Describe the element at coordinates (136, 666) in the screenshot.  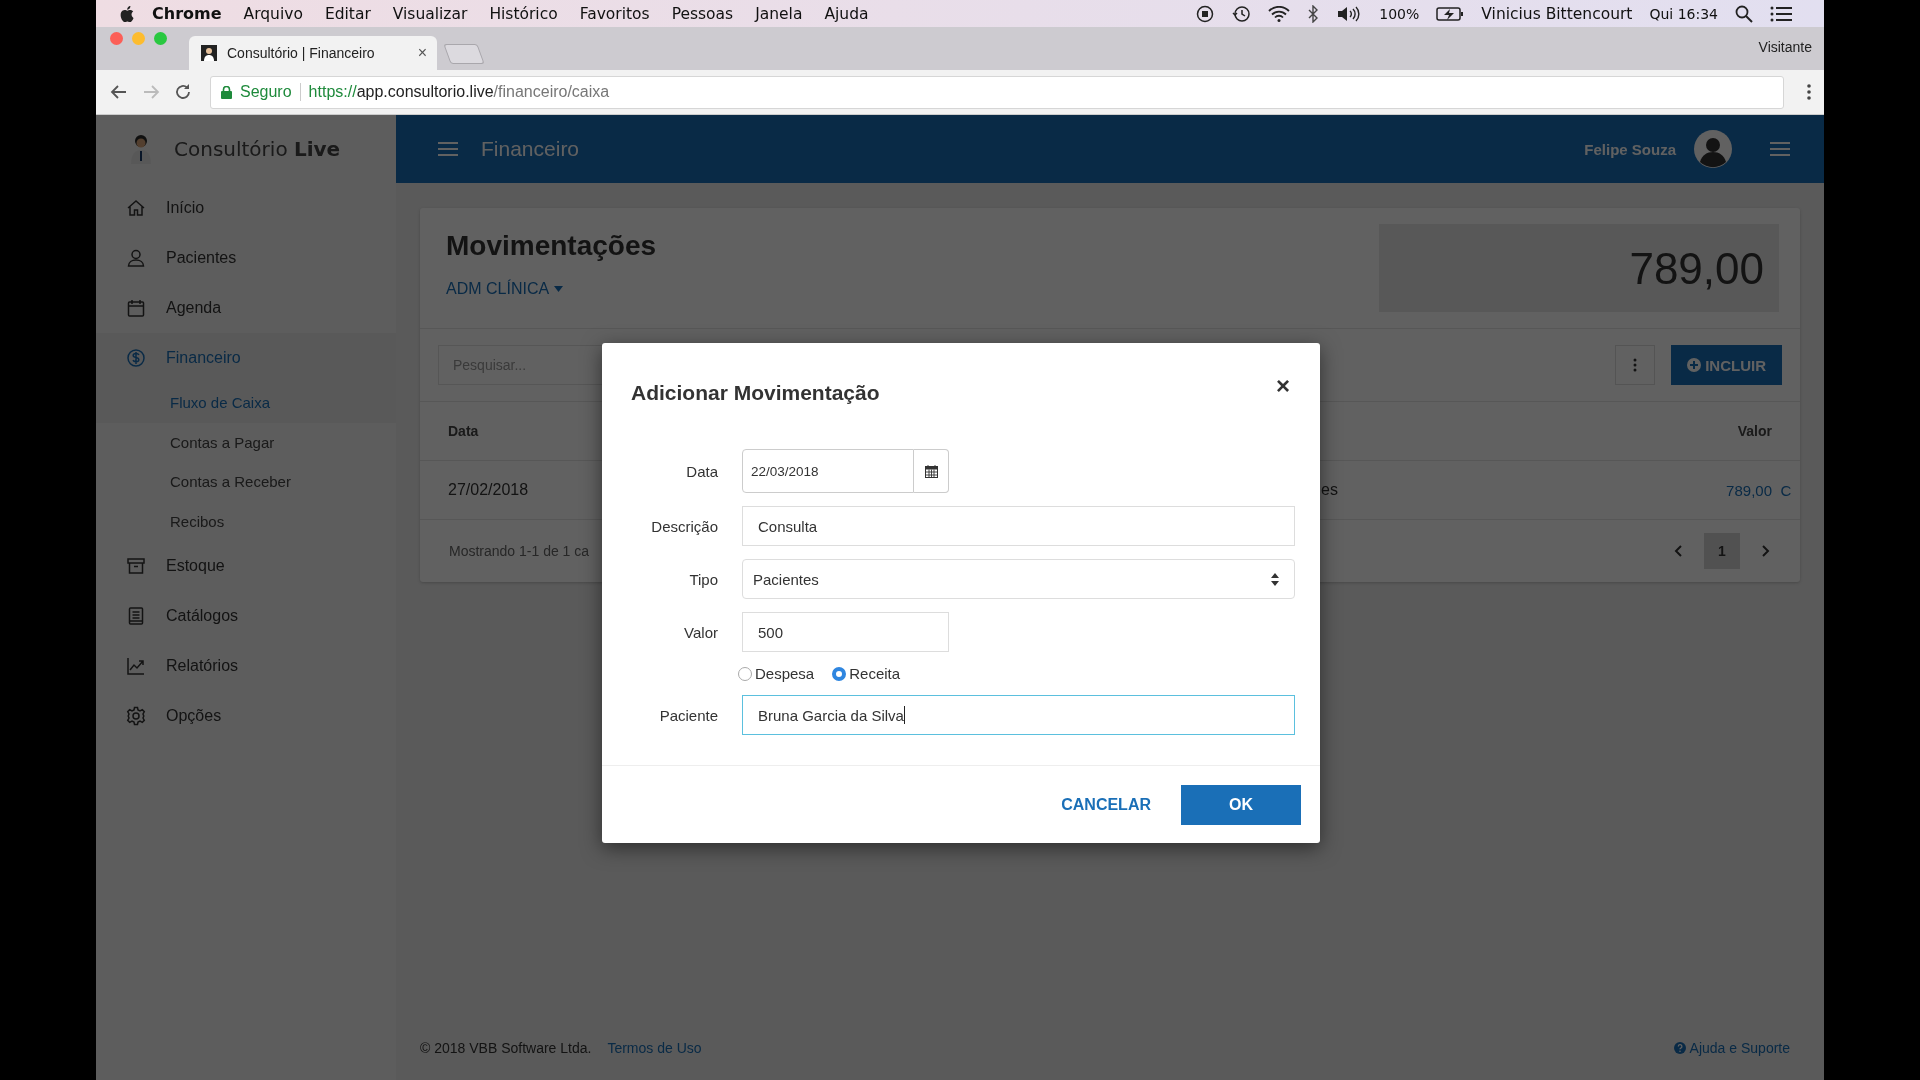
I see `line-chart-icon` at that location.